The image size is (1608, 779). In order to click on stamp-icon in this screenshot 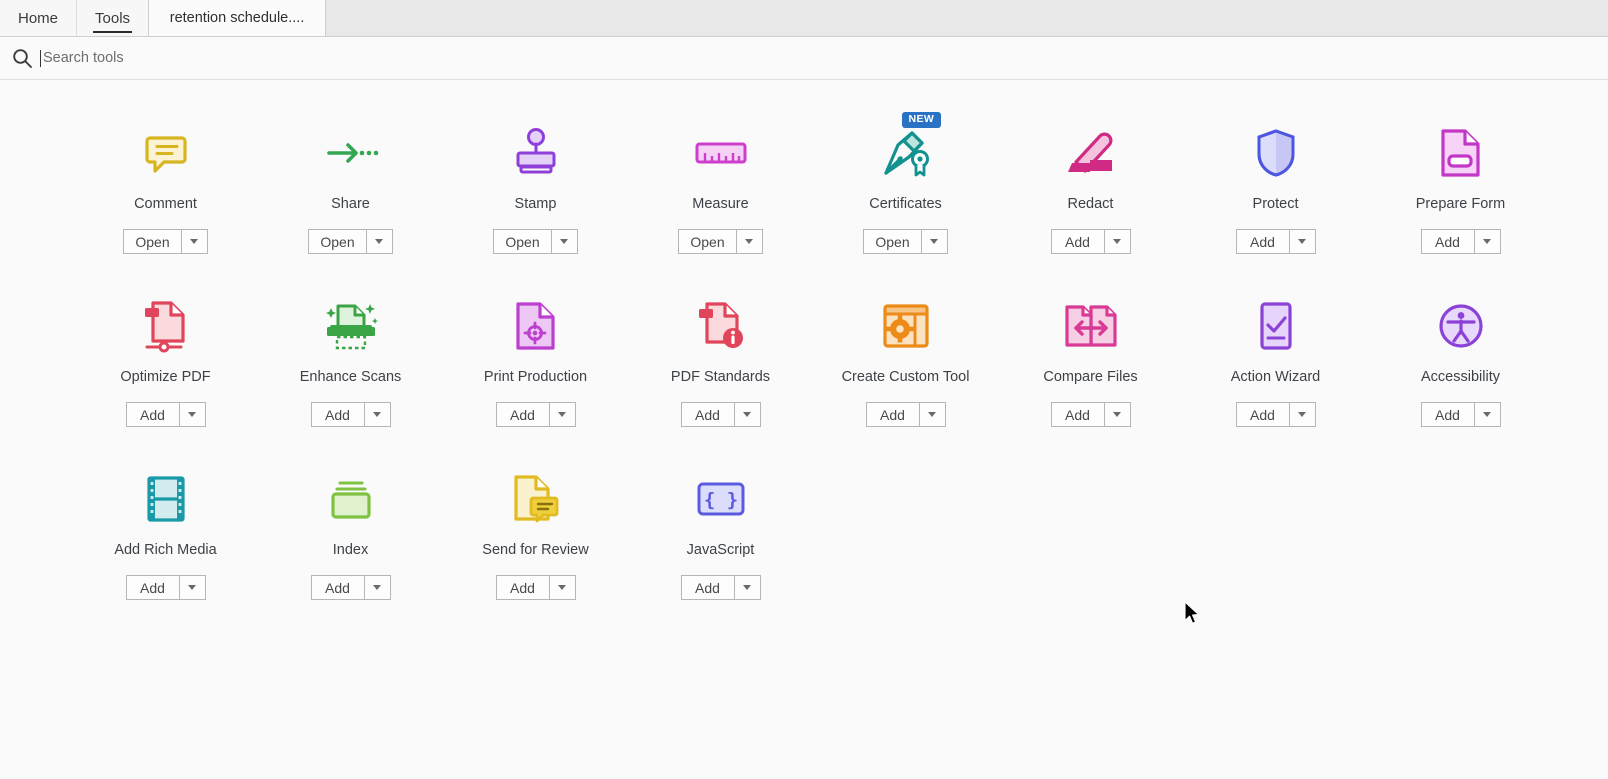, I will do `click(535, 153)`.